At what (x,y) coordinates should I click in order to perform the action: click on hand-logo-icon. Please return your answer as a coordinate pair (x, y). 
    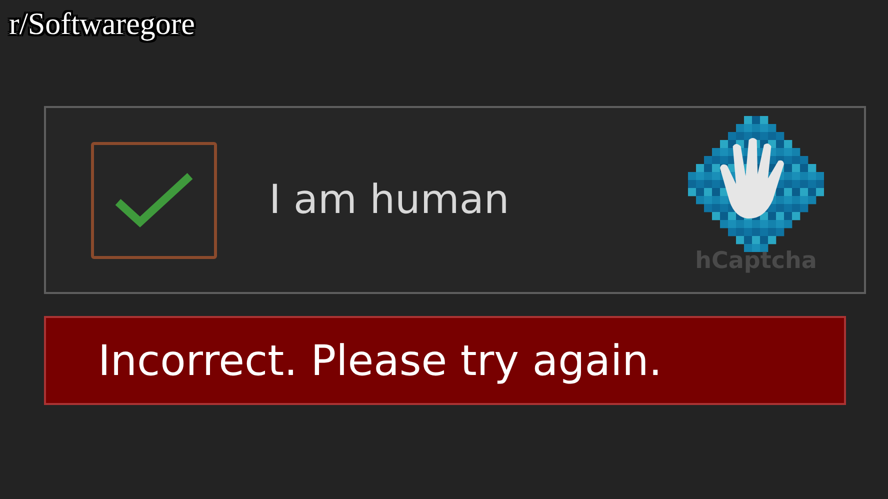
    Looking at the image, I should click on (756, 184).